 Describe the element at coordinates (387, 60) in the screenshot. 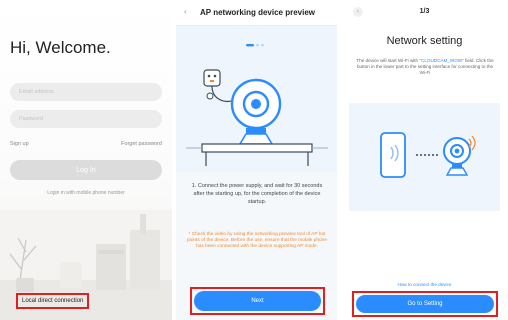

I see `desc-prefix: The device will start Wi-Fi with` at that location.